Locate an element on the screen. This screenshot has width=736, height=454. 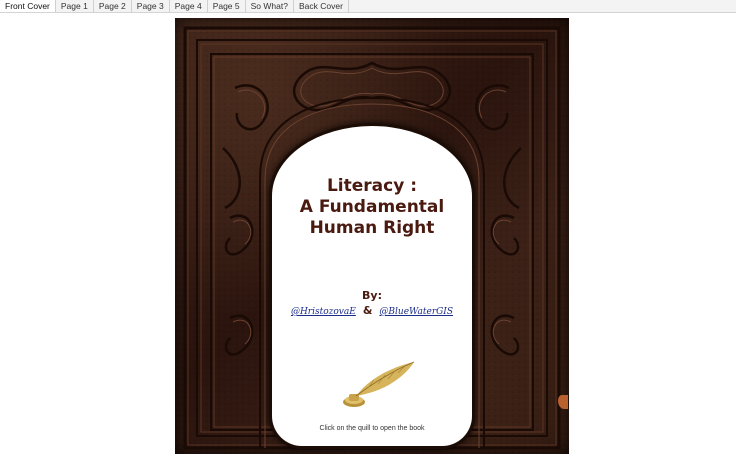
author-link-bluewatergis: @BlueWaterGIS is located at coordinates (416, 312).